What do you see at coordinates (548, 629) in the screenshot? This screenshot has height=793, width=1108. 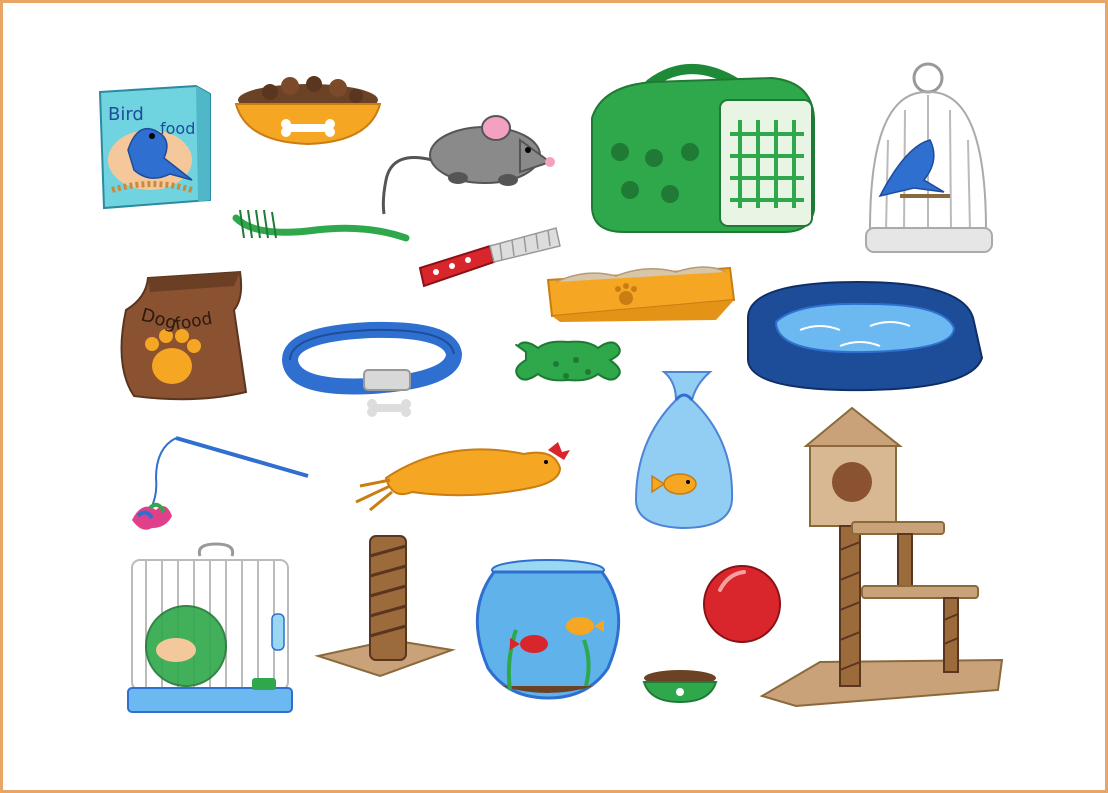 I see `fish-bowl-icon` at bounding box center [548, 629].